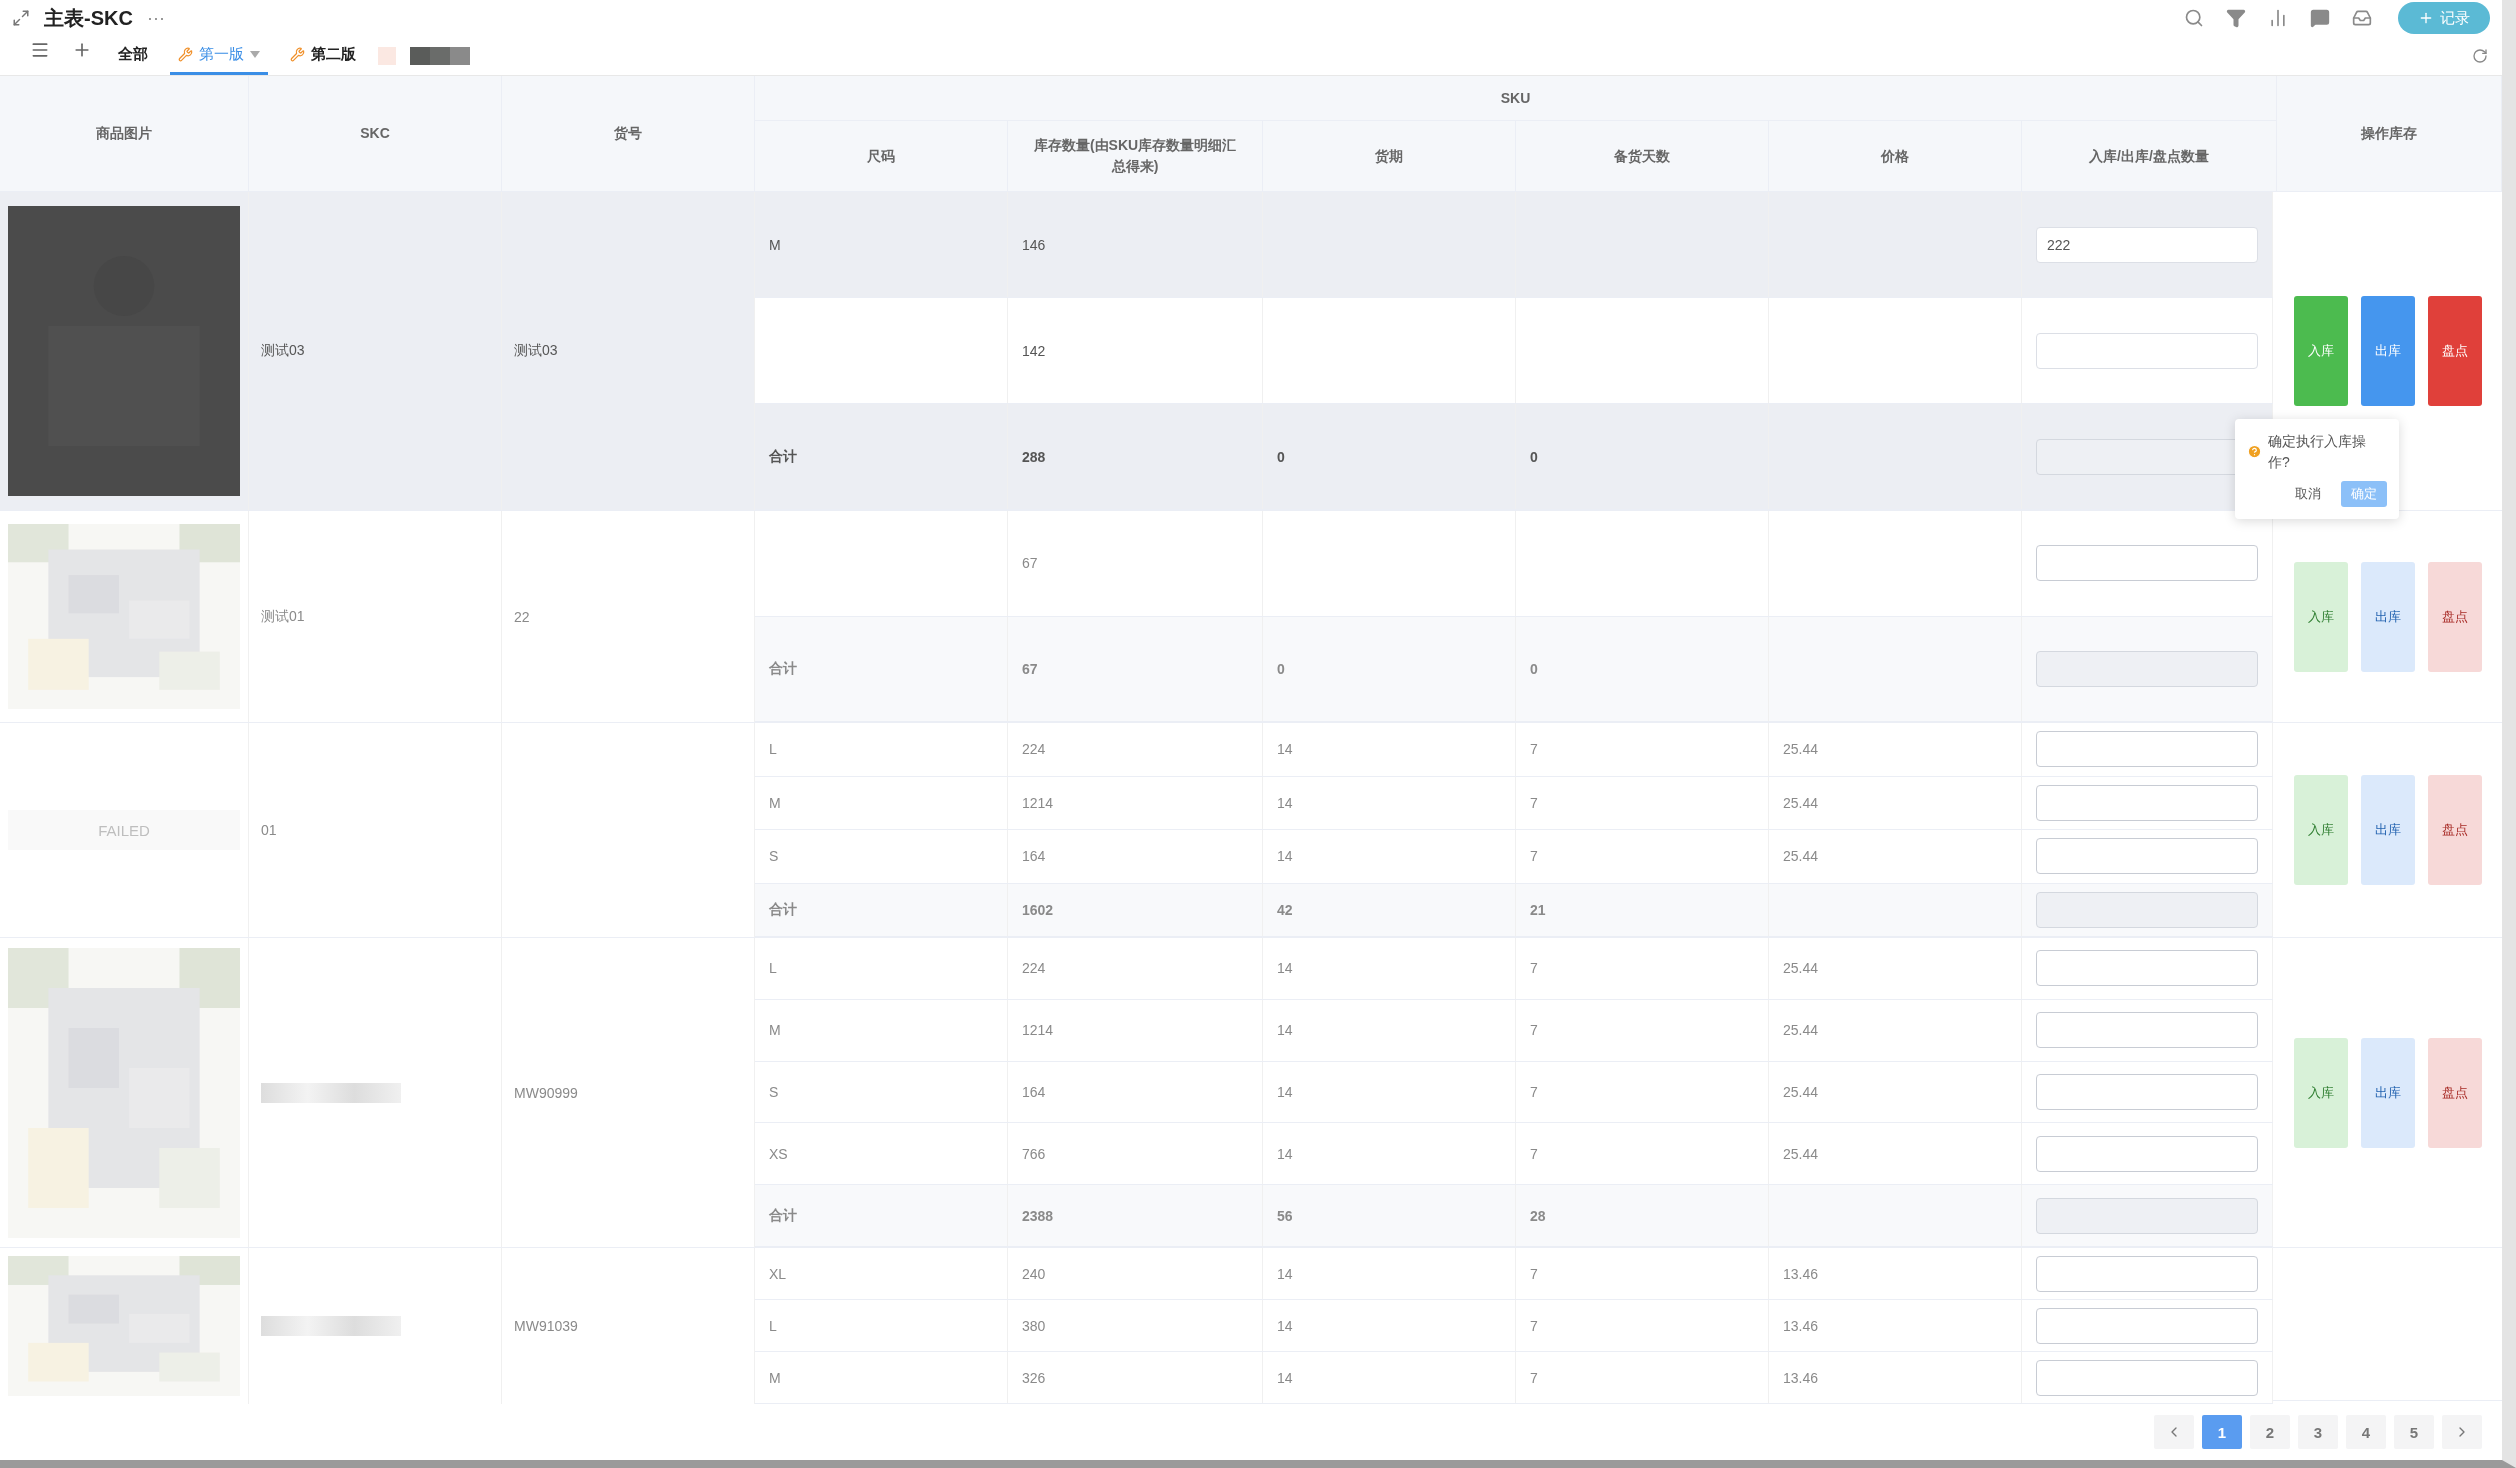 Image resolution: width=2516 pixels, height=1468 pixels. Describe the element at coordinates (778, 1153) in the screenshot. I see `table-cell: XS` at that location.